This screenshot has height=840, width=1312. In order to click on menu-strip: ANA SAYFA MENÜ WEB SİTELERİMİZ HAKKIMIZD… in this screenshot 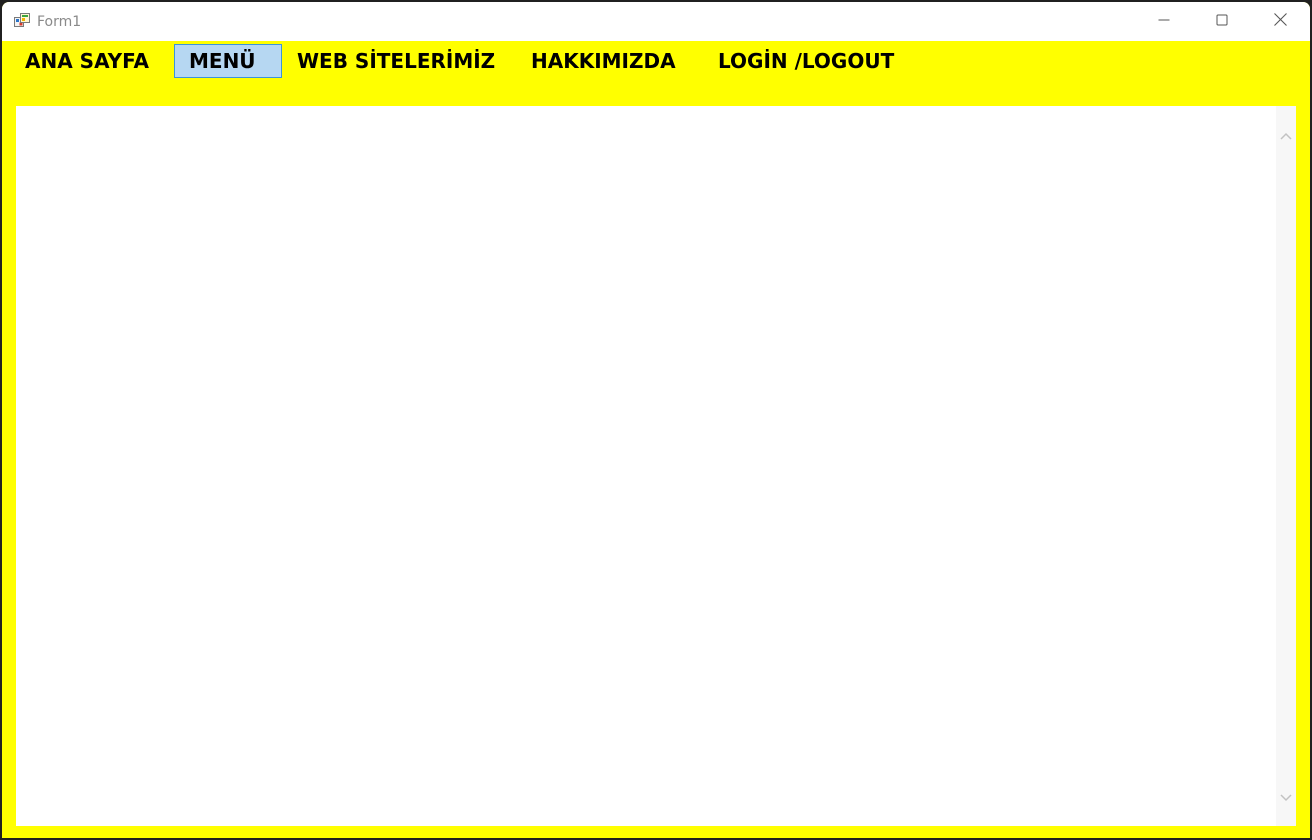, I will do `click(656, 63)`.